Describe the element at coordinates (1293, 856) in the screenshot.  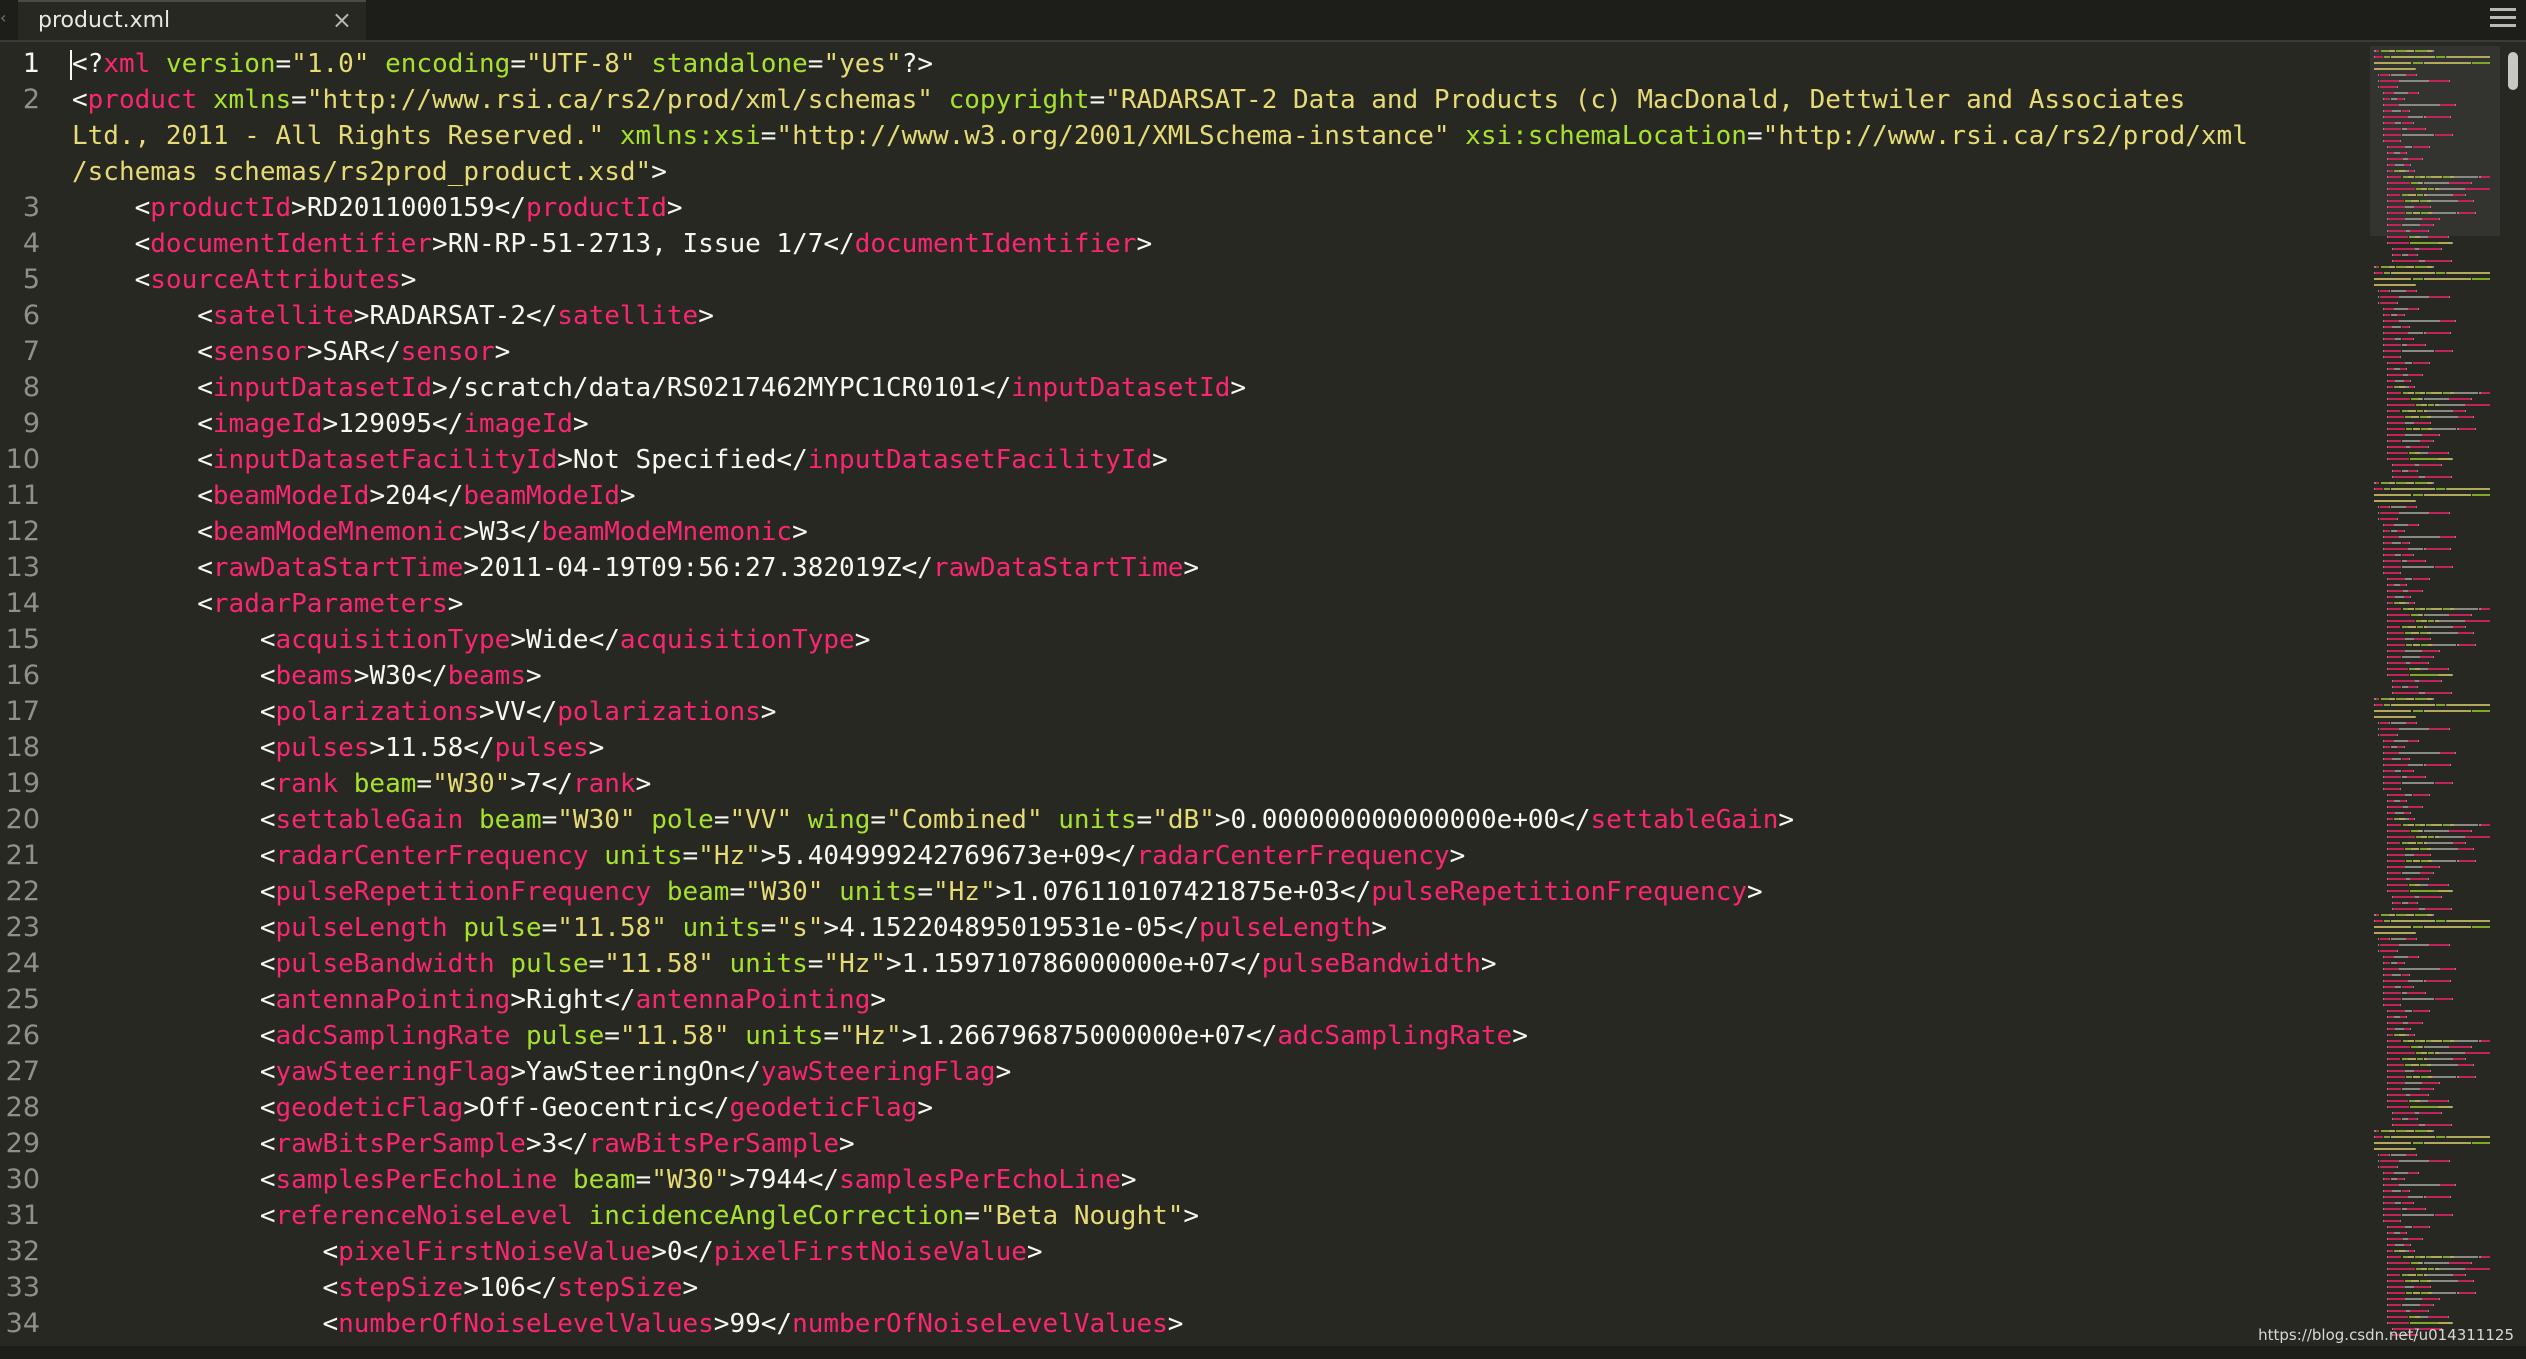
I see `xml-tag-name: radarCenterFrequency` at that location.